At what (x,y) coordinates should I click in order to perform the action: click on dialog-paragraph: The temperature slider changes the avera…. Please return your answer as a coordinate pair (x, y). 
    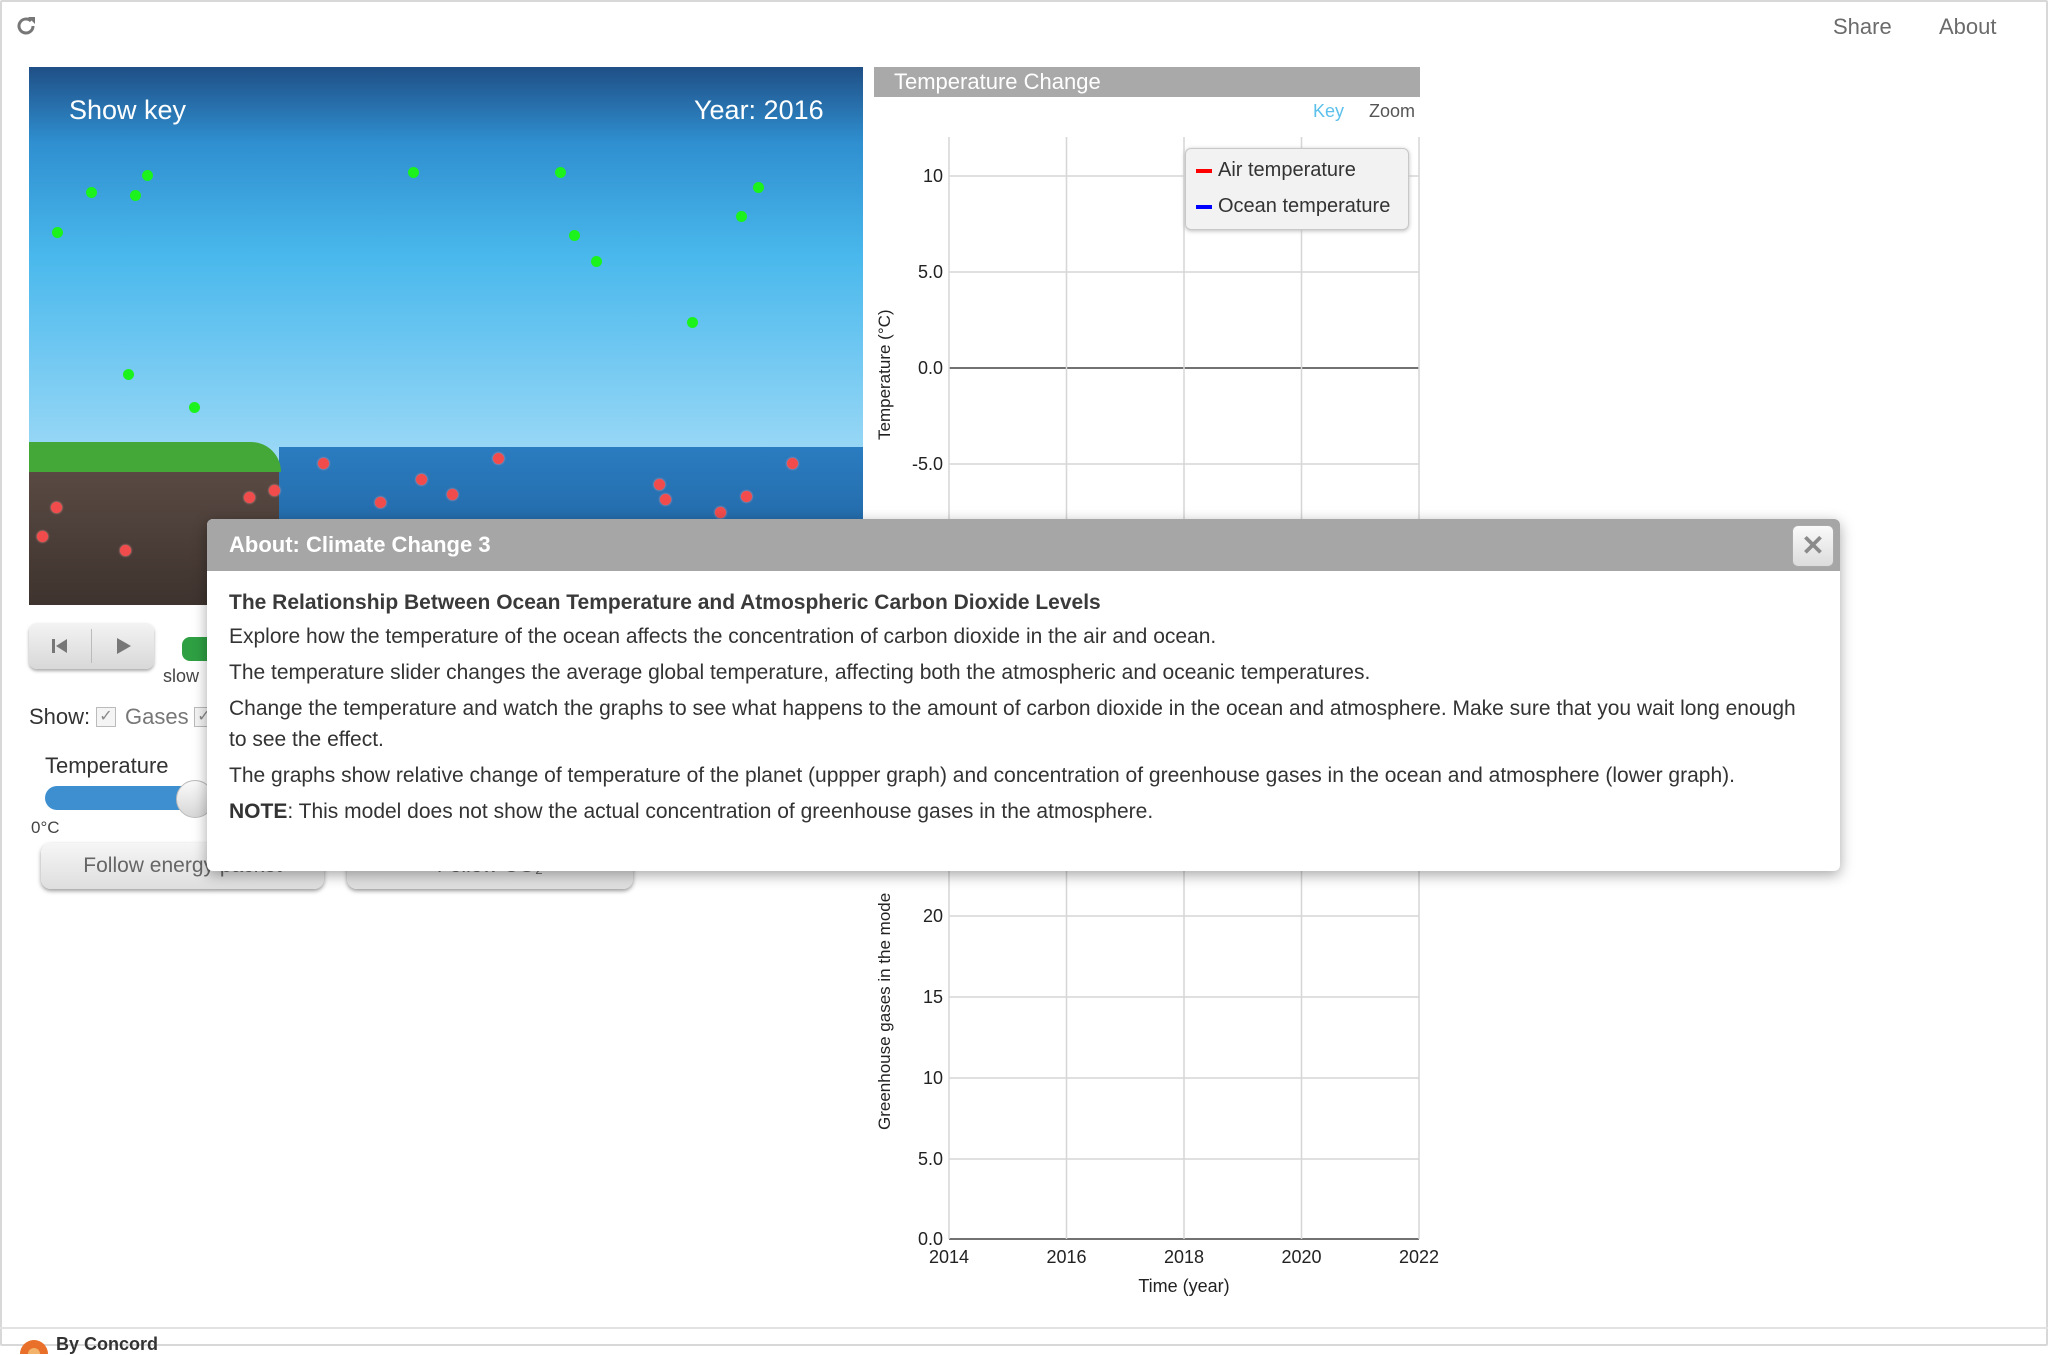
    Looking at the image, I should click on (800, 672).